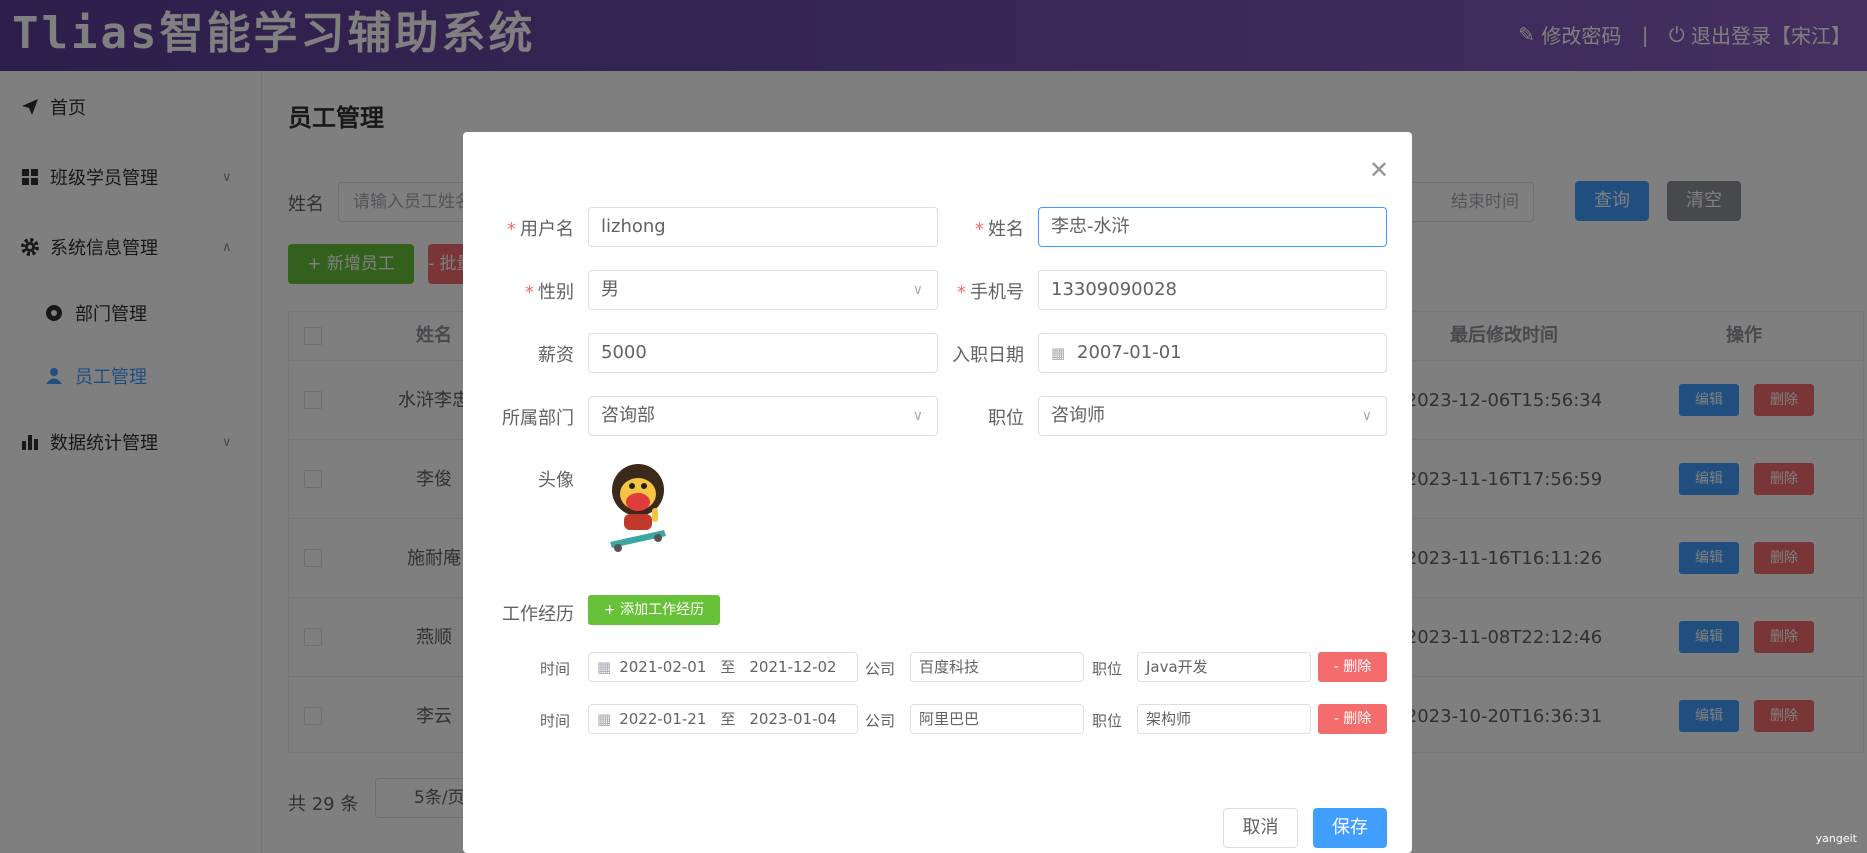 The height and width of the screenshot is (853, 1867). What do you see at coordinates (1212, 353) in the screenshot?
I see `entry-date-picker: ▦ 2007-01-01` at bounding box center [1212, 353].